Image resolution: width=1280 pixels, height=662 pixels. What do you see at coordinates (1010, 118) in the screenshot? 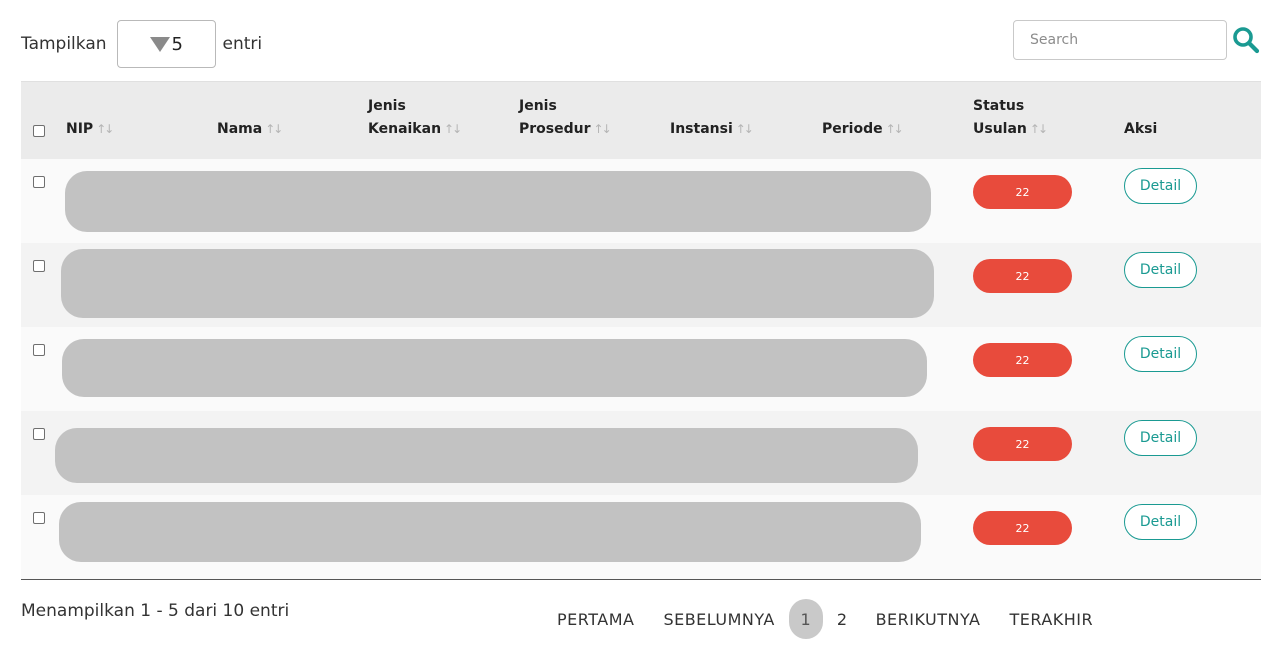
I see `column-header-status-usulan: Status Usulan ↑↓` at bounding box center [1010, 118].